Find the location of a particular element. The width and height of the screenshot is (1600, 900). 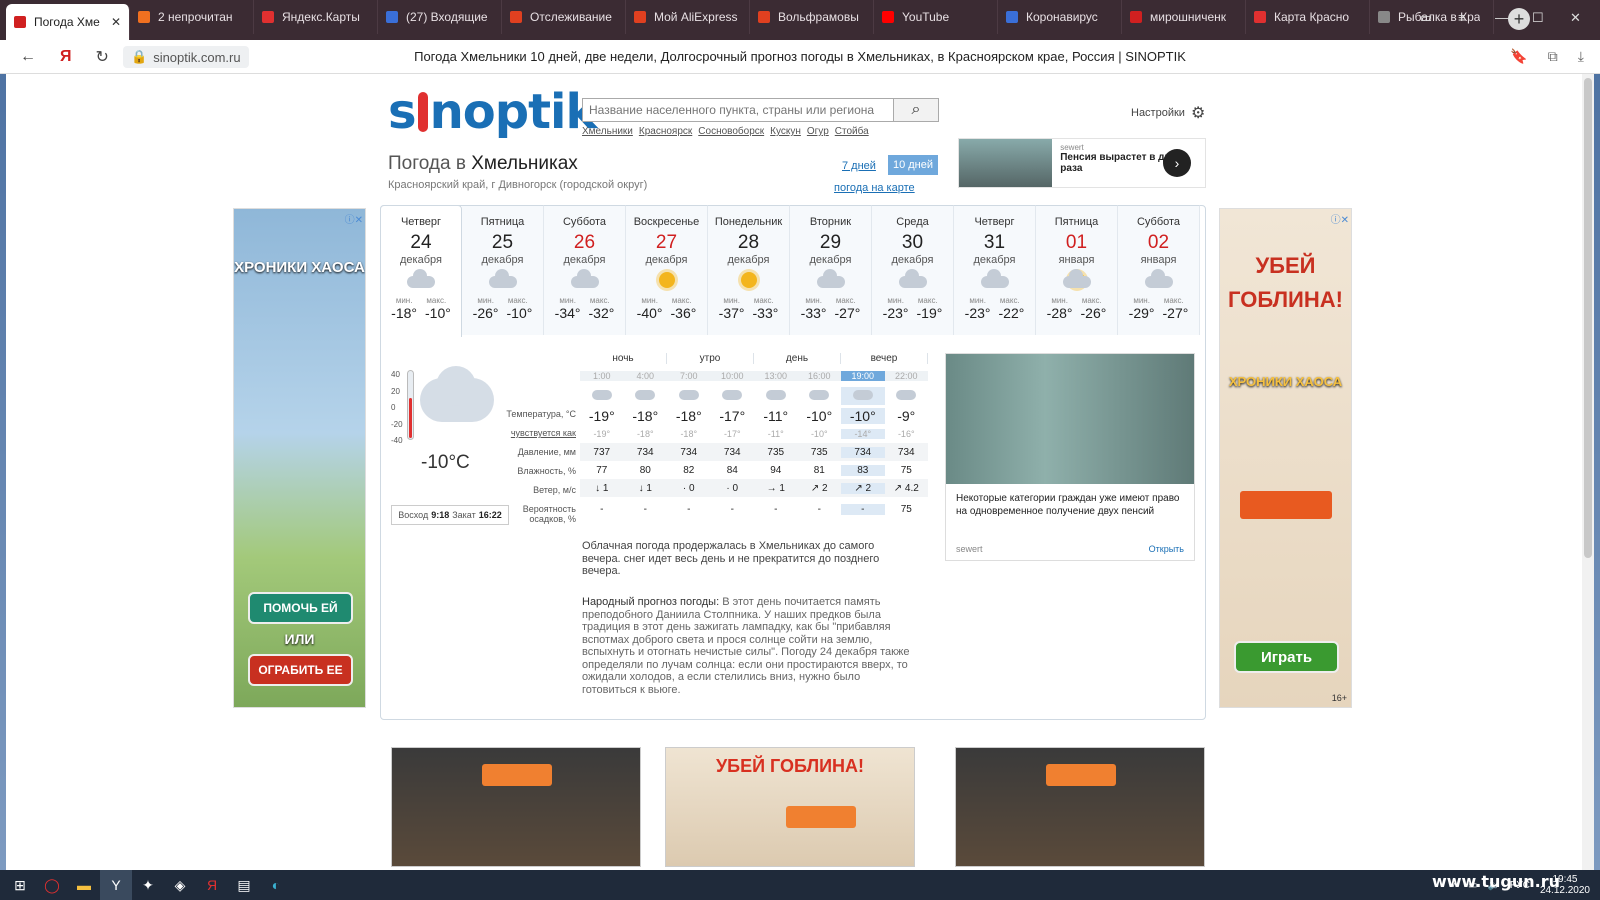

yandex-icon: Я is located at coordinates (212, 885).